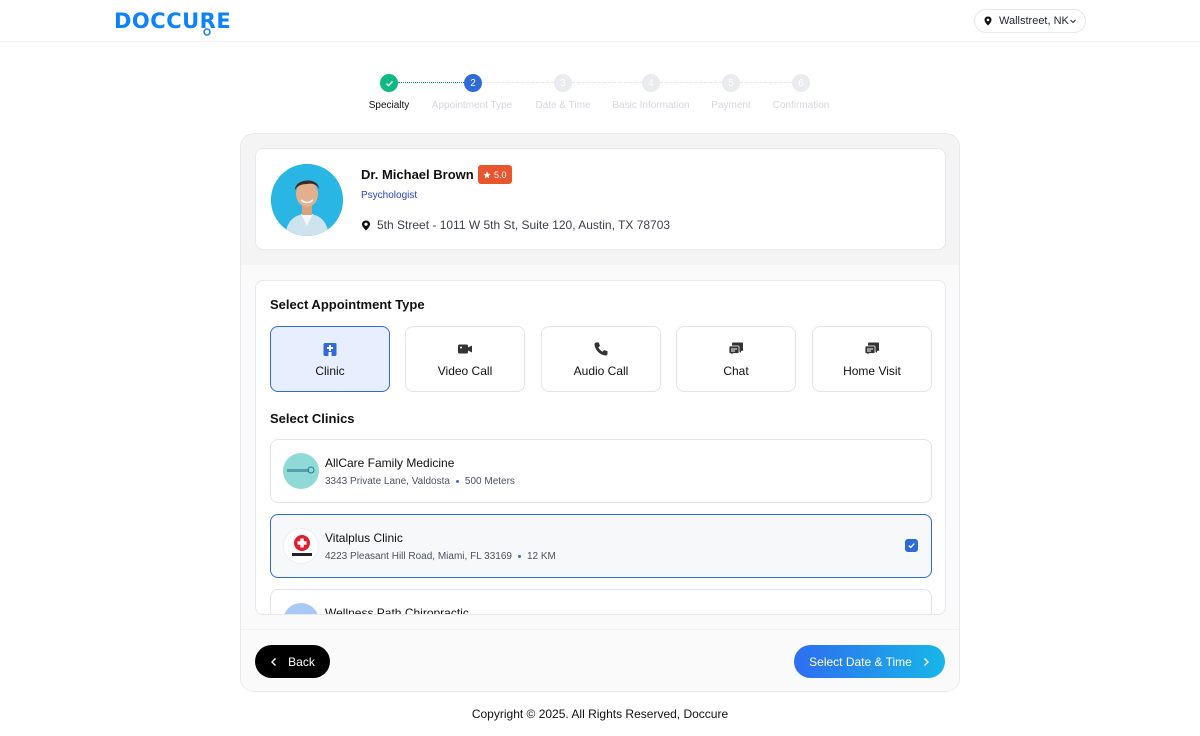  I want to click on back-button: Back, so click(292, 661).